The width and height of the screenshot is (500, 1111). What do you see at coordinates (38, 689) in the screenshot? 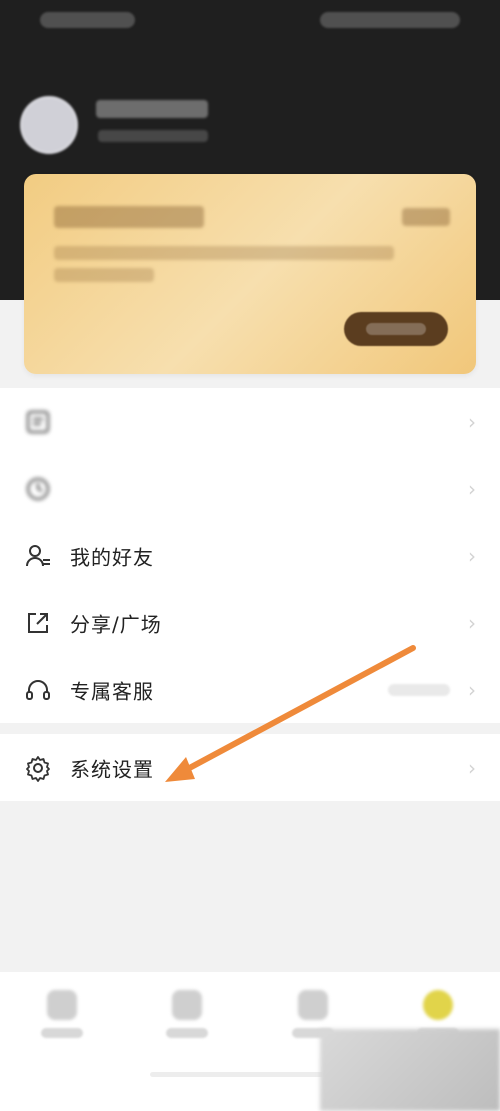
I see `headset-icon` at bounding box center [38, 689].